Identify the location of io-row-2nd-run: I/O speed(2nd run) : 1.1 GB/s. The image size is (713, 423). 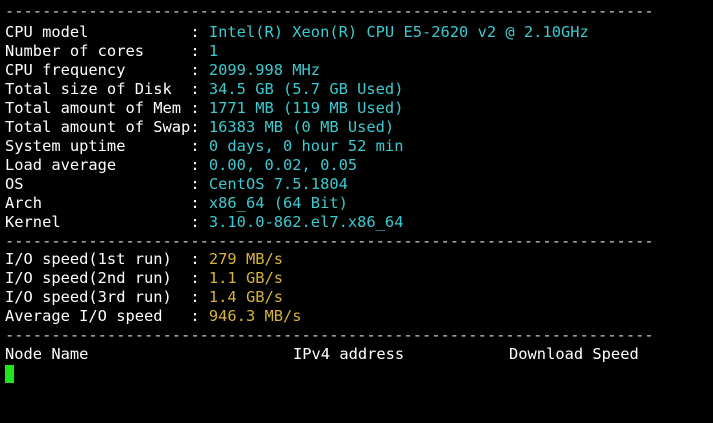
(144, 278).